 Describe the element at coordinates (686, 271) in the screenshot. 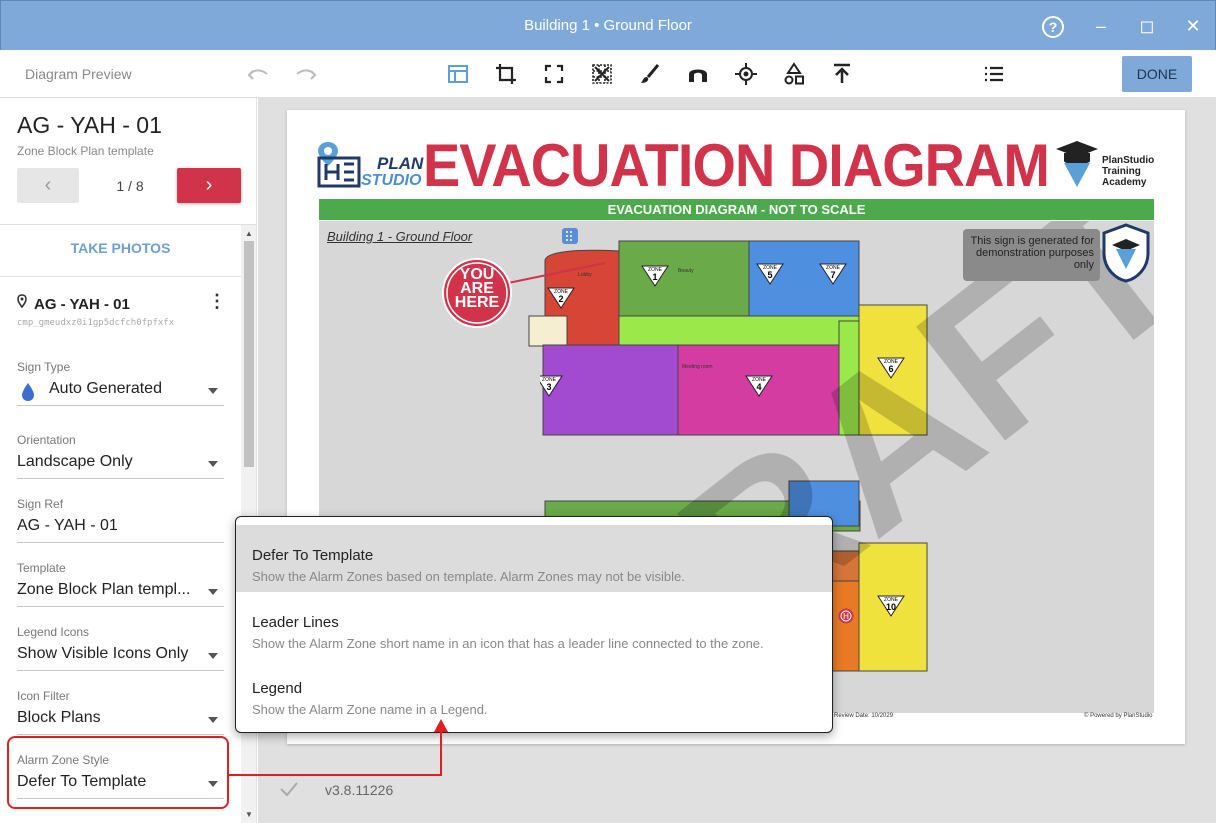

I see `room-label-beauty: Beauty` at that location.